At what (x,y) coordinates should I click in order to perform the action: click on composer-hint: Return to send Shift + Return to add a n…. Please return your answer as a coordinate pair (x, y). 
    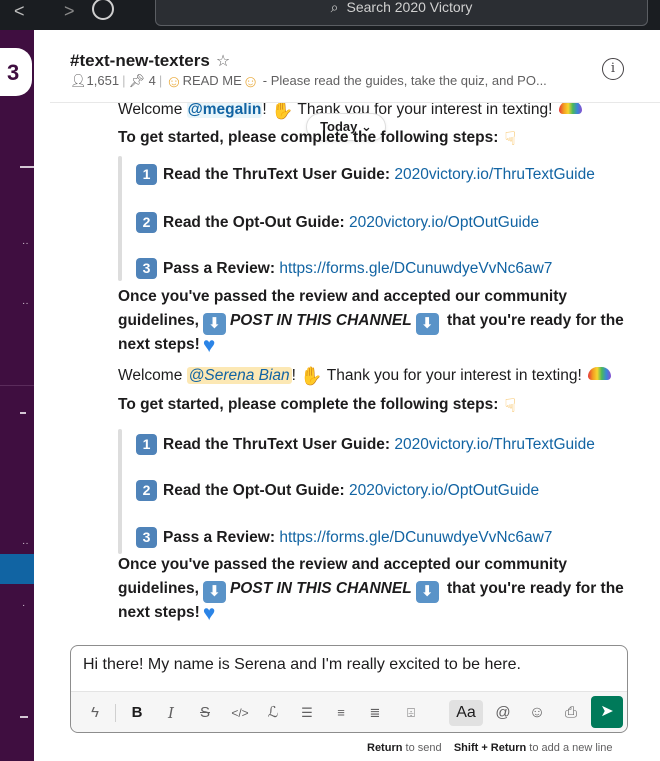
    Looking at the image, I should click on (489, 748).